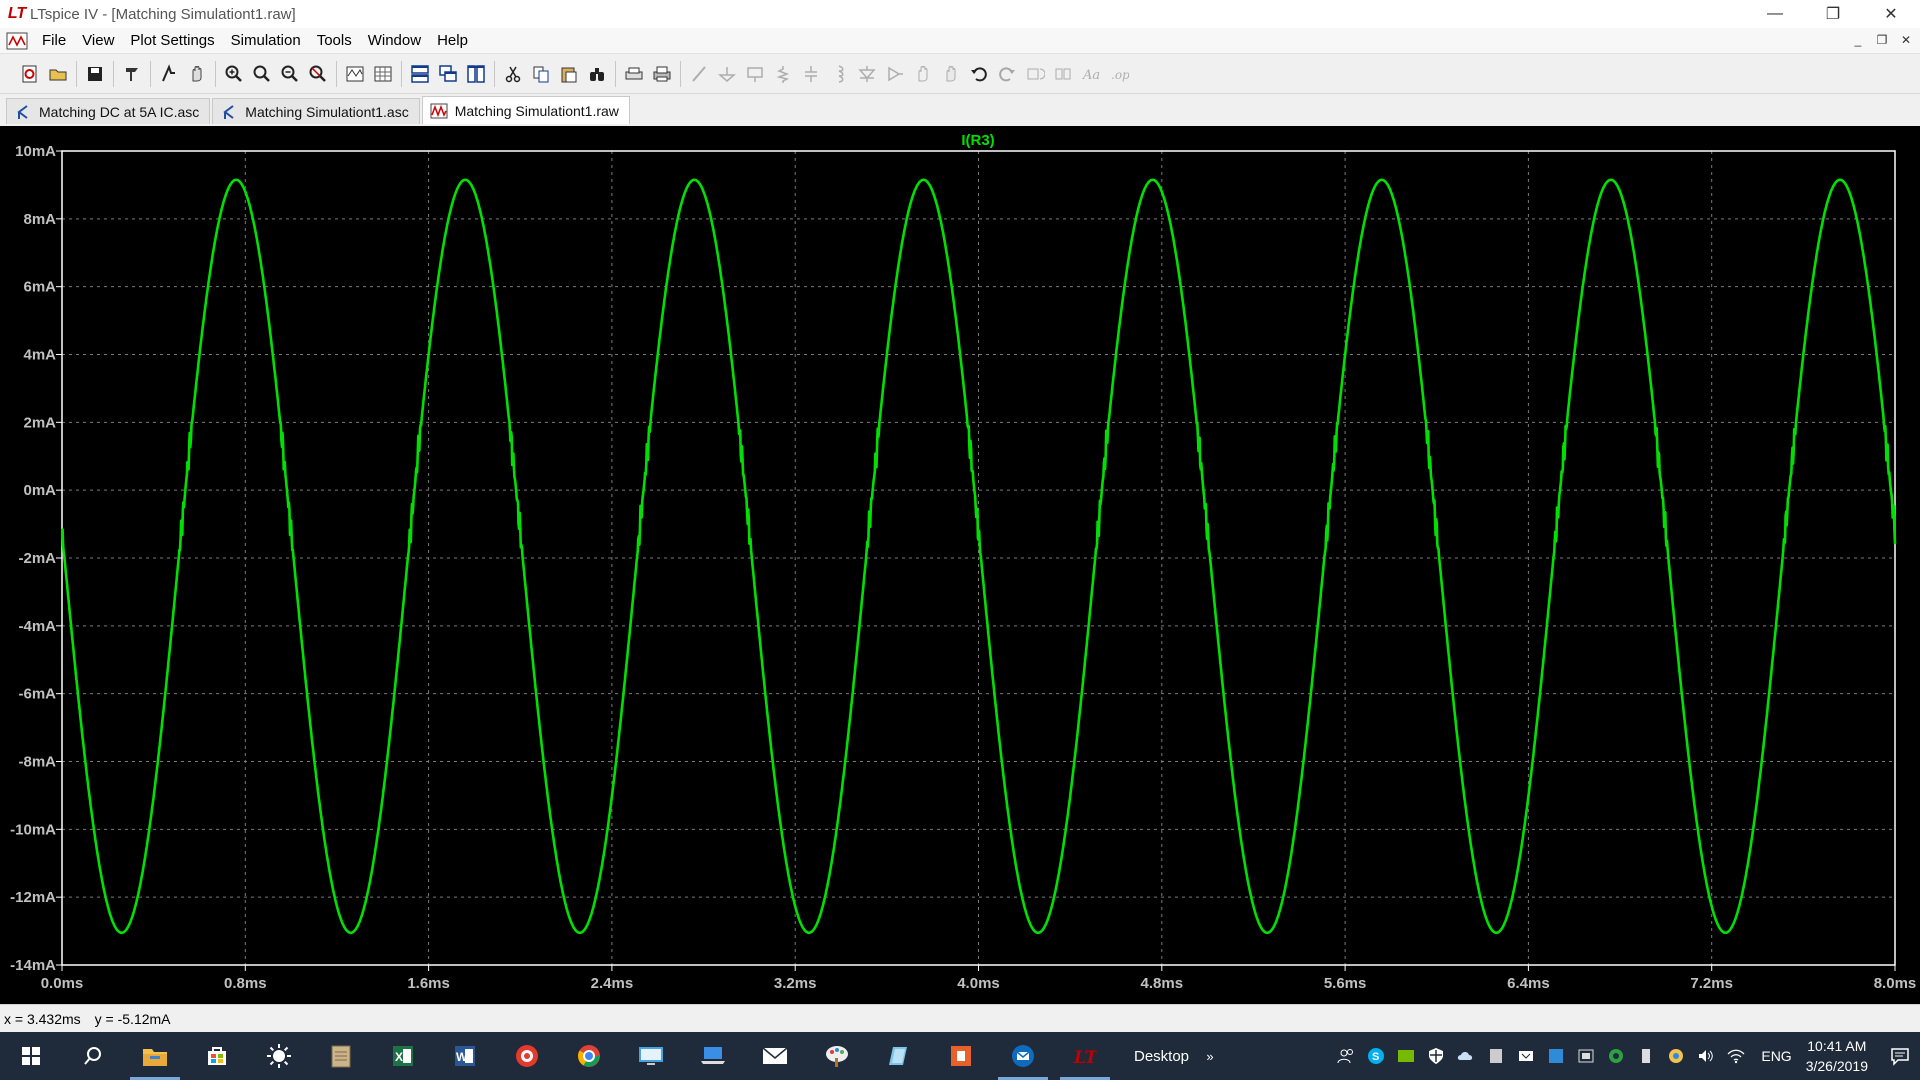  What do you see at coordinates (197, 74) in the screenshot?
I see `halt-icon` at bounding box center [197, 74].